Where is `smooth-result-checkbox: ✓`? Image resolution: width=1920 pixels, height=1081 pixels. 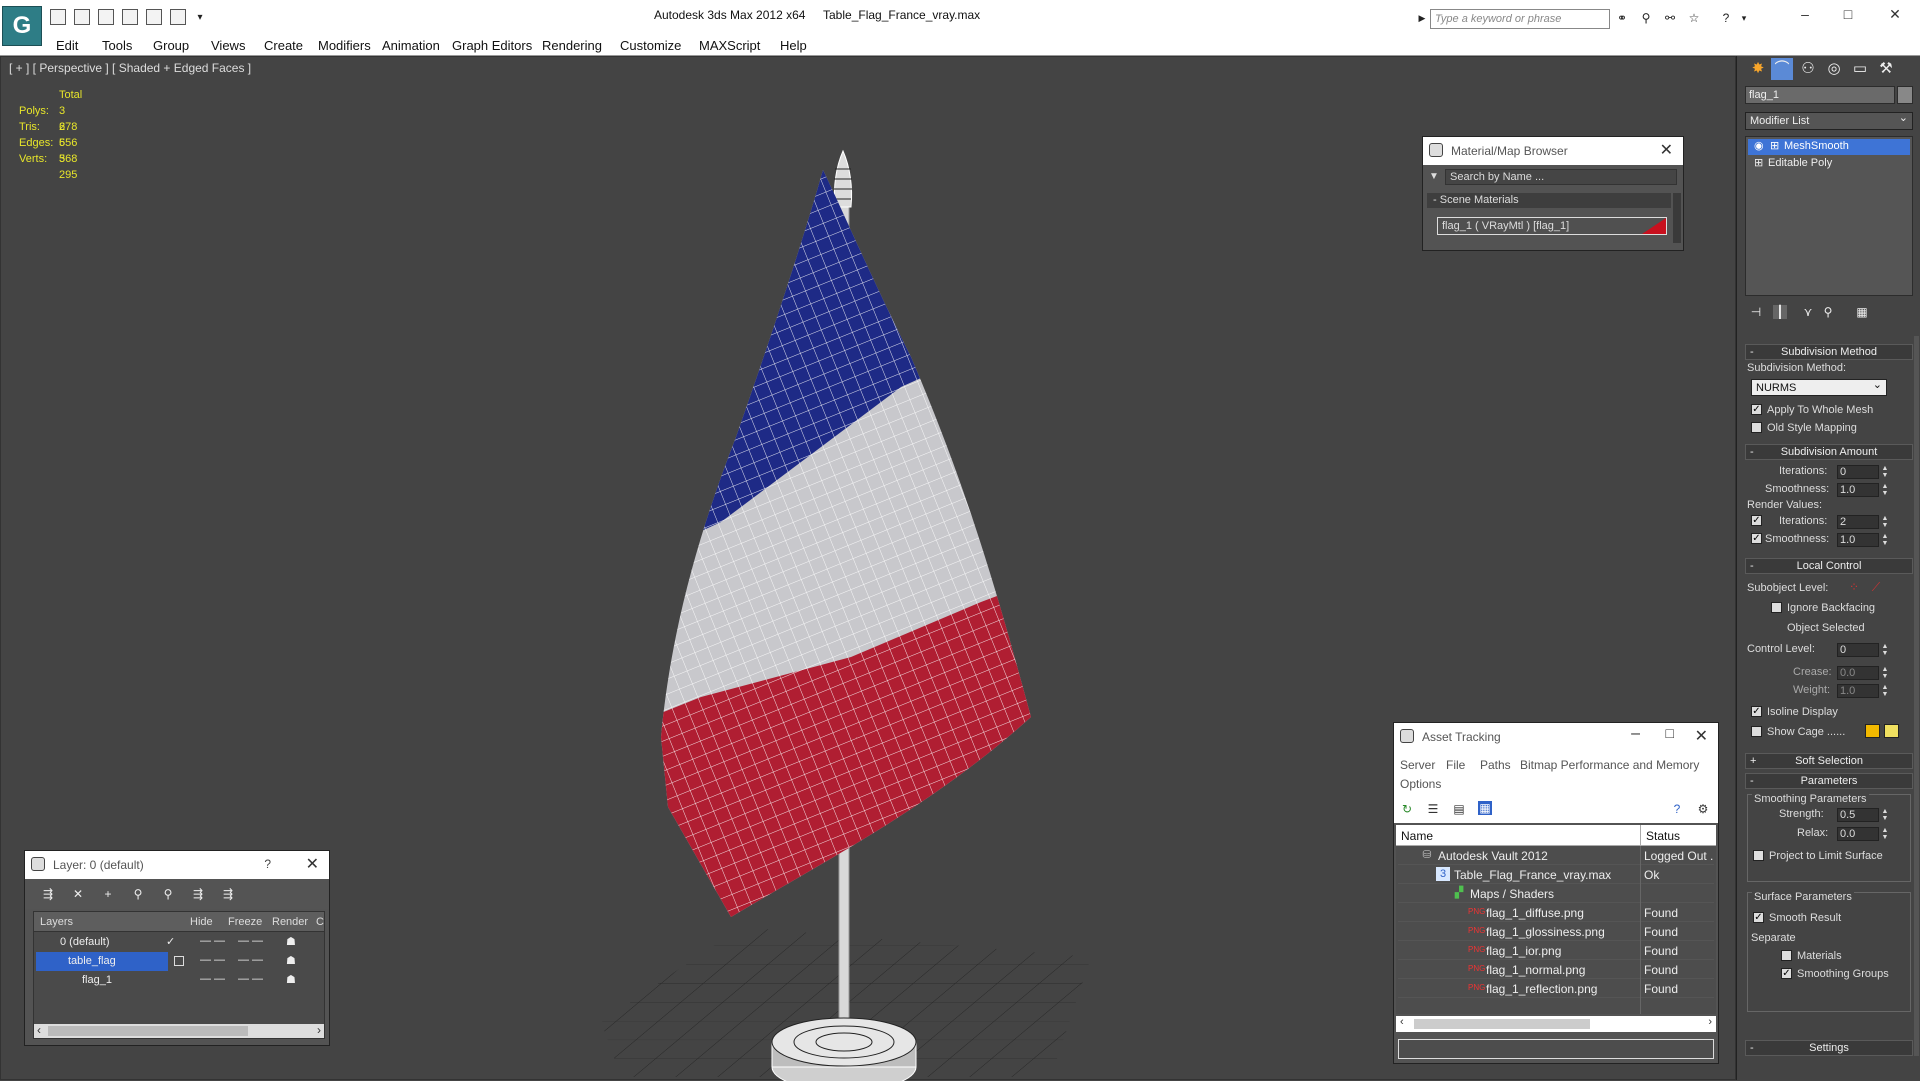 smooth-result-checkbox: ✓ is located at coordinates (1758, 917).